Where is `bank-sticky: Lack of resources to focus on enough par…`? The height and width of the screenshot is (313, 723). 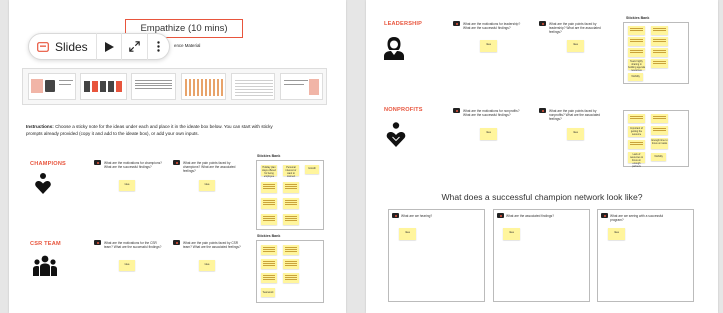
bank-sticky: Lack of resources to focus on enough par… is located at coordinates (636, 160).